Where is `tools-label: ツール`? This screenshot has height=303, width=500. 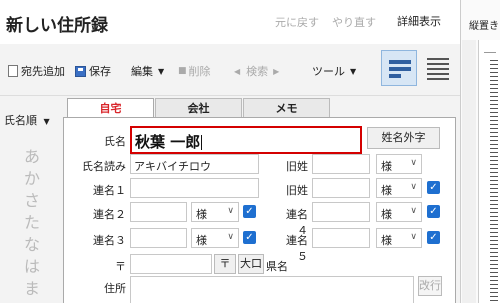 tools-label: ツール is located at coordinates (328, 71).